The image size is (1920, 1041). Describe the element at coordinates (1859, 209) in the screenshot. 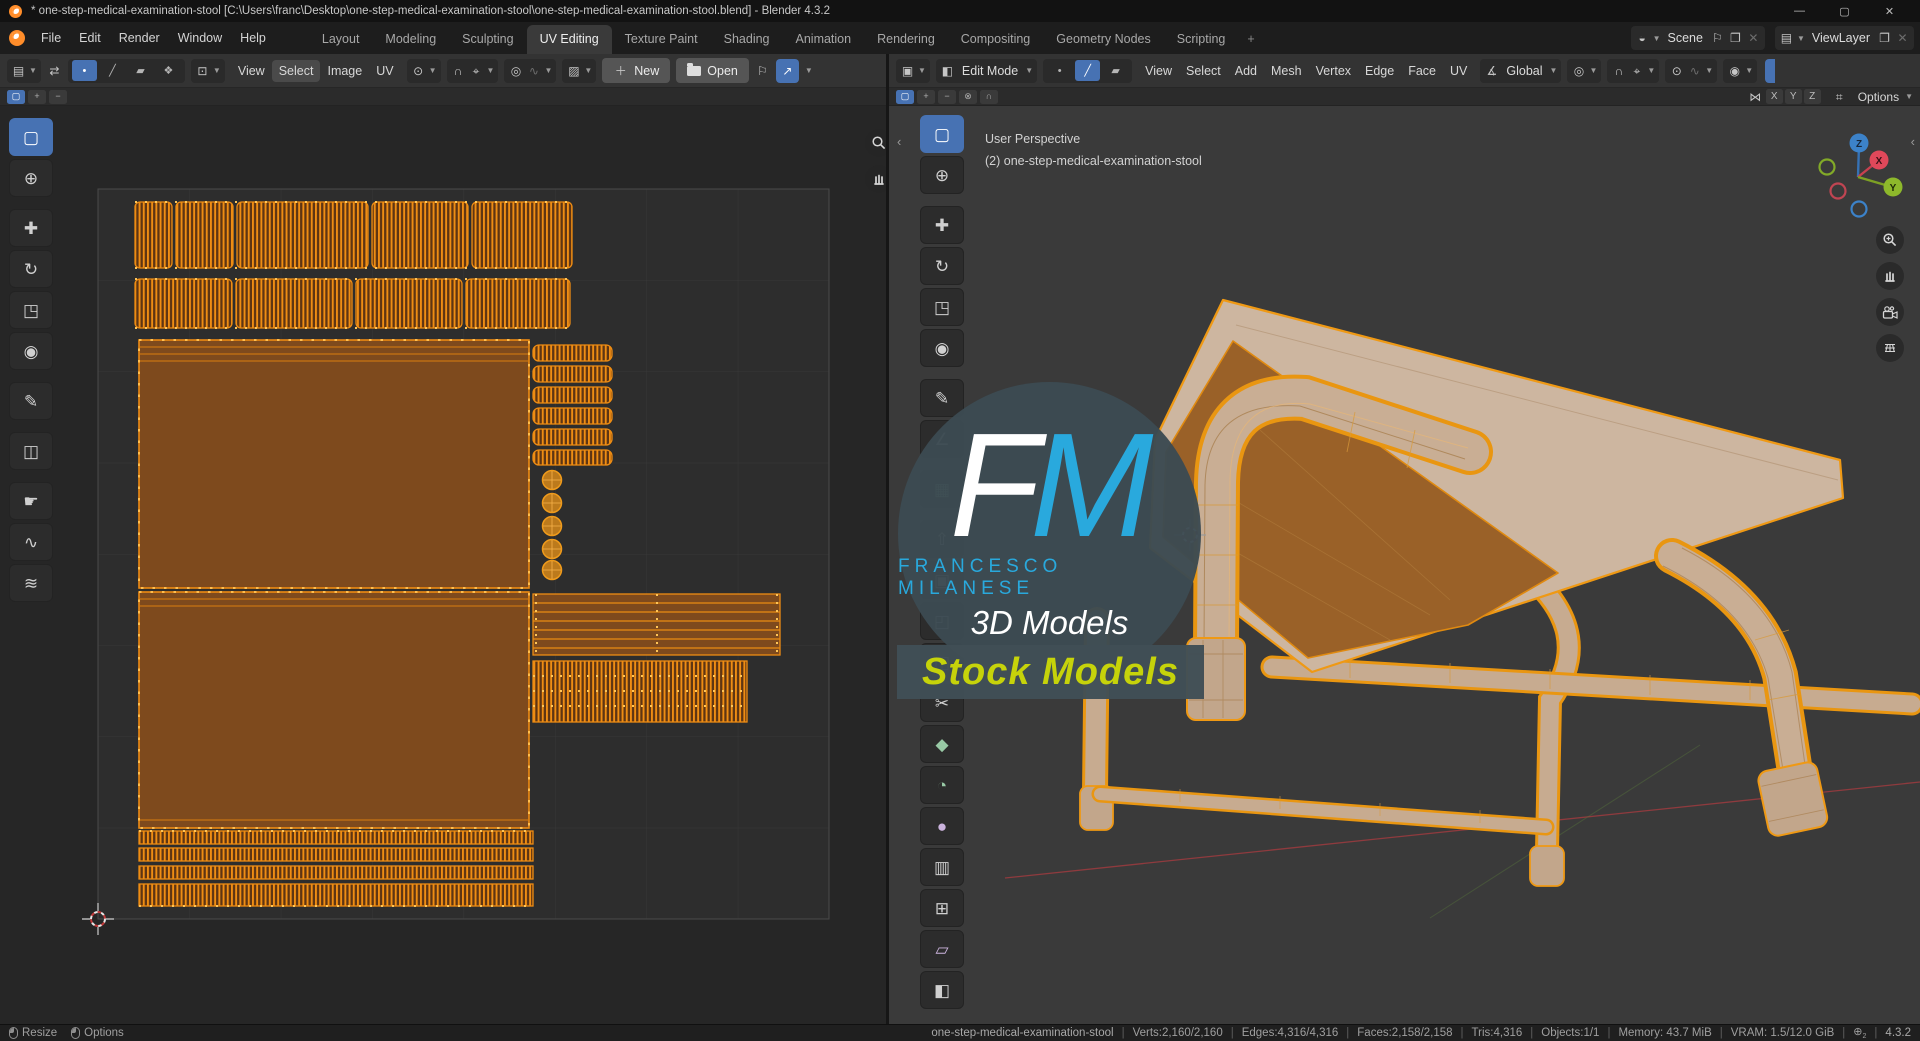

I see `gizmo-minus-z-ball` at that location.